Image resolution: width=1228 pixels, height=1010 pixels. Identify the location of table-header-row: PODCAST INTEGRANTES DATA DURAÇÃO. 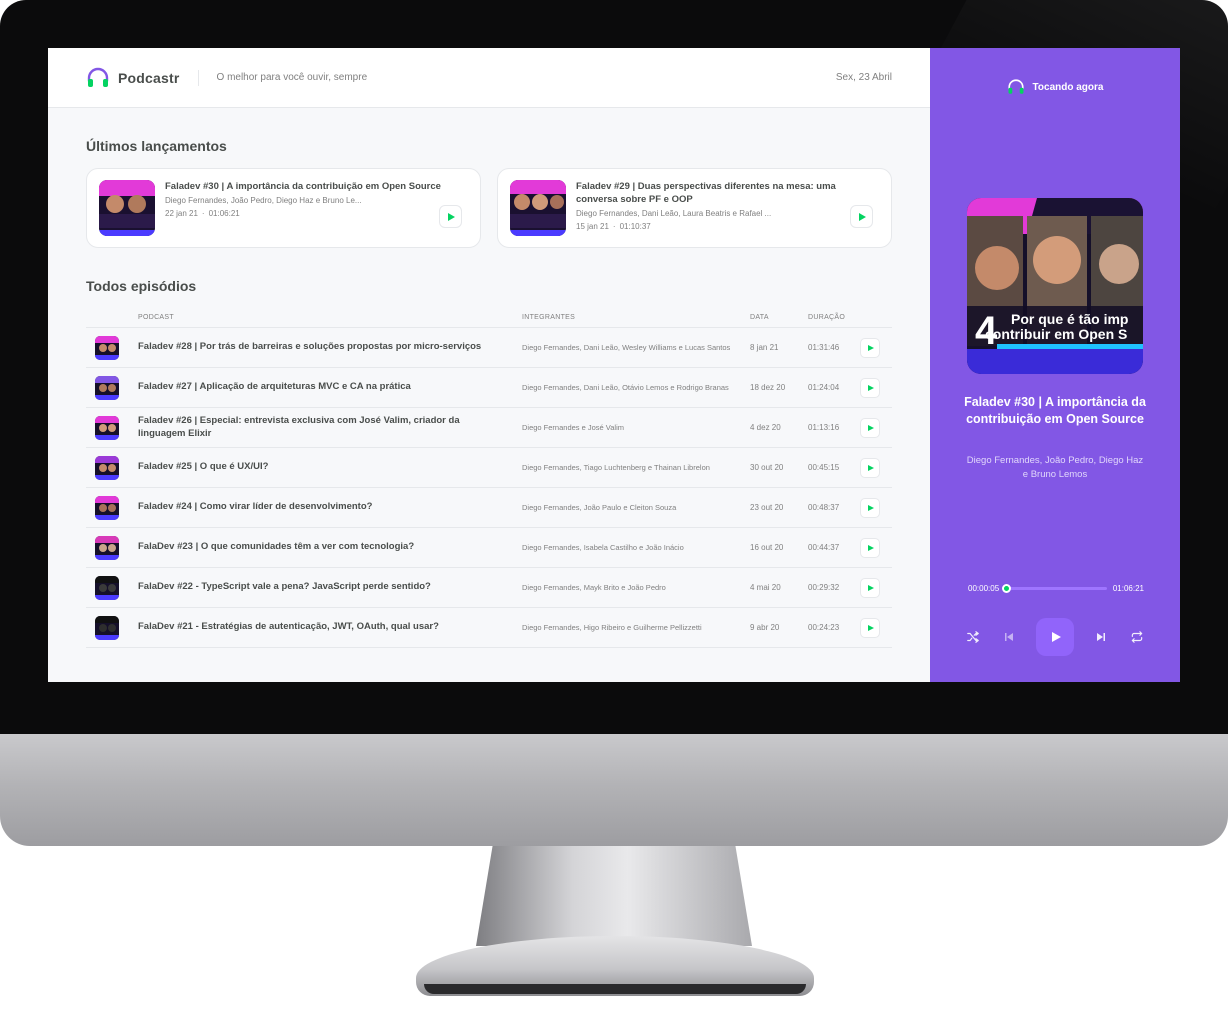
(489, 319).